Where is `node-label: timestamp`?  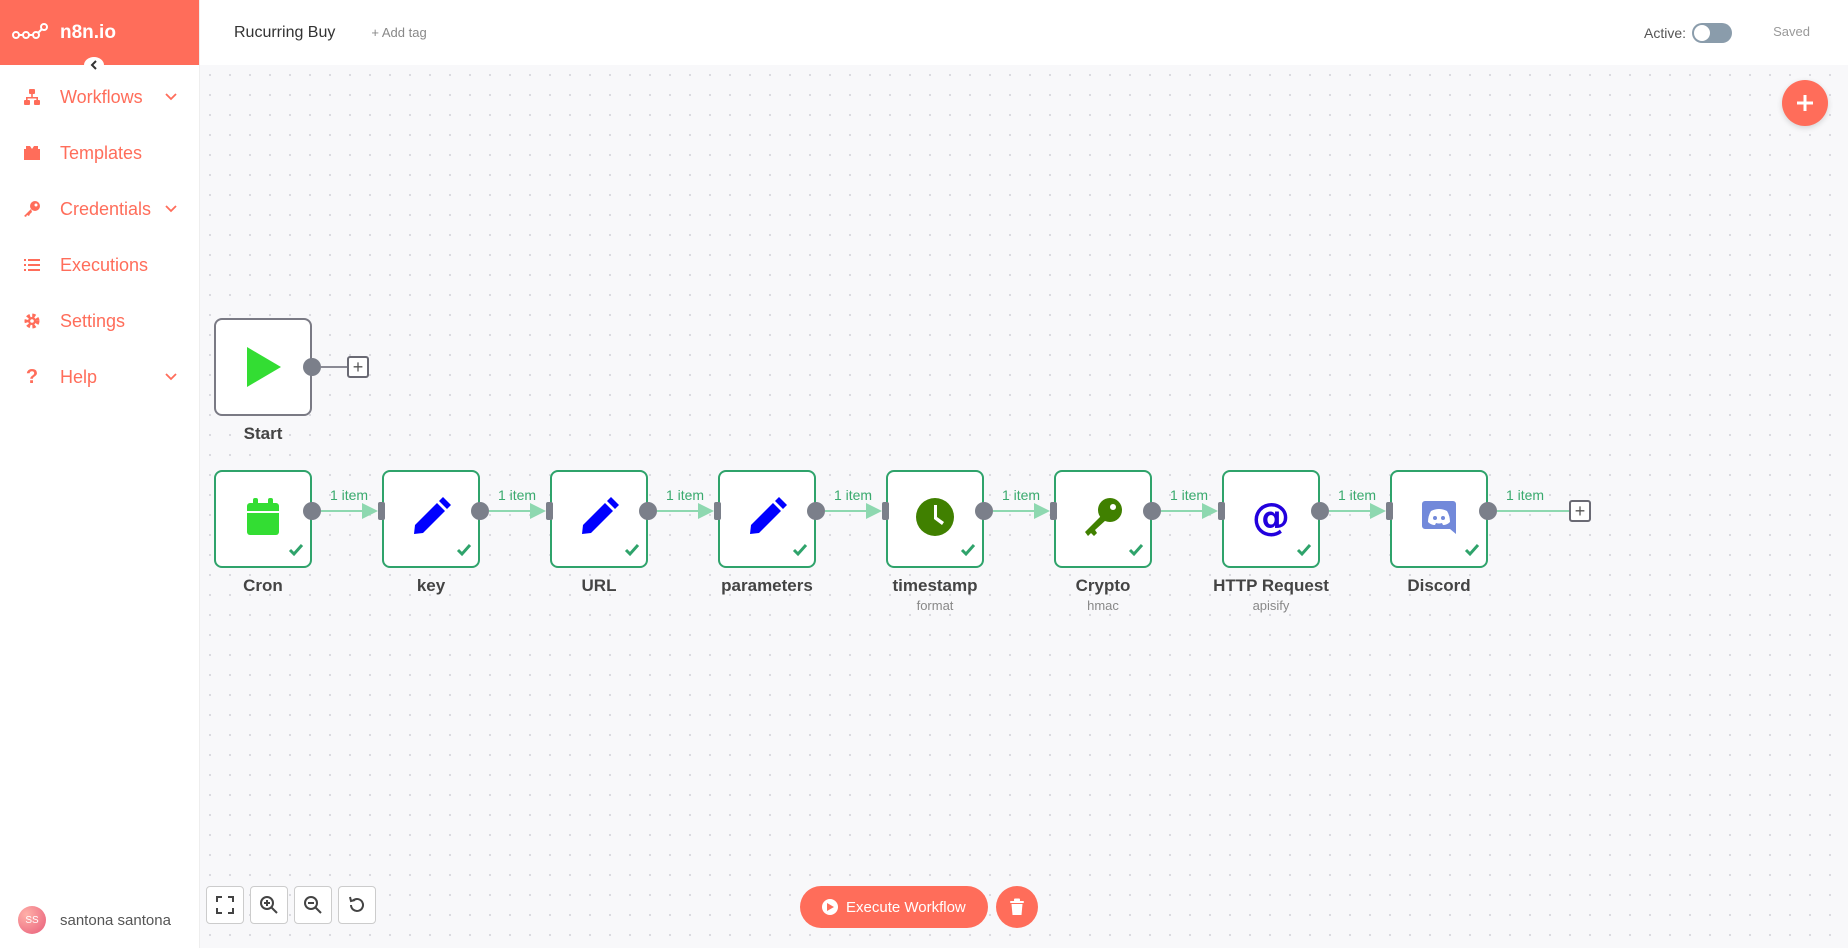 node-label: timestamp is located at coordinates (935, 585).